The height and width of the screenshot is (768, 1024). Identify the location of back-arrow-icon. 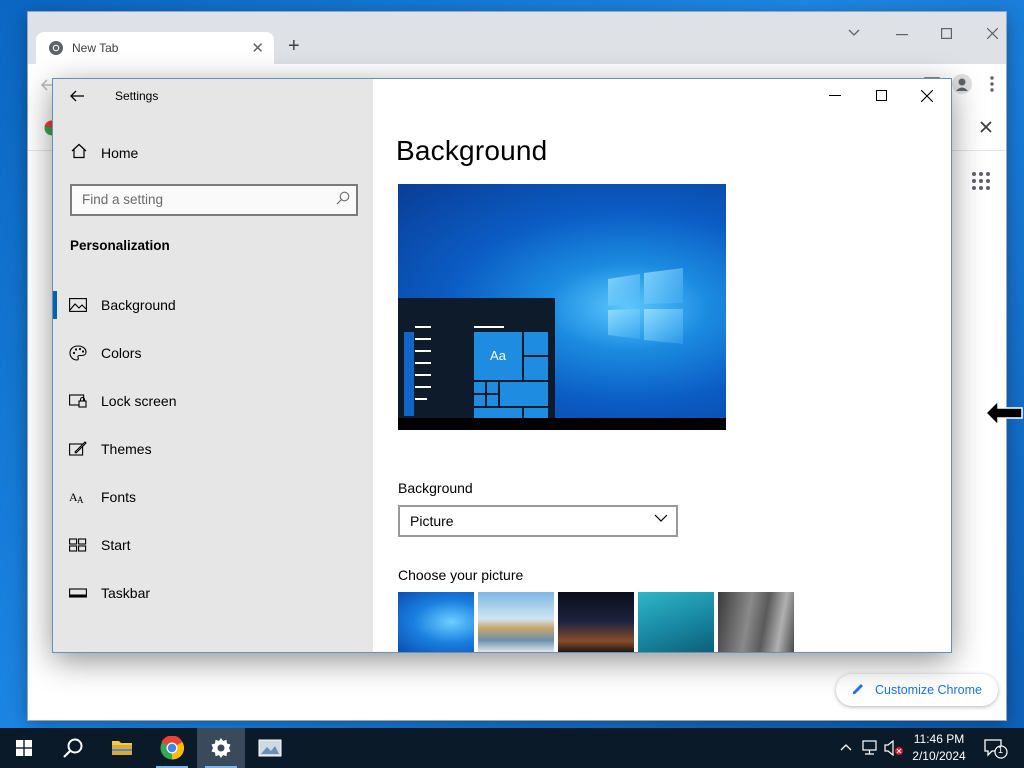
(77, 96).